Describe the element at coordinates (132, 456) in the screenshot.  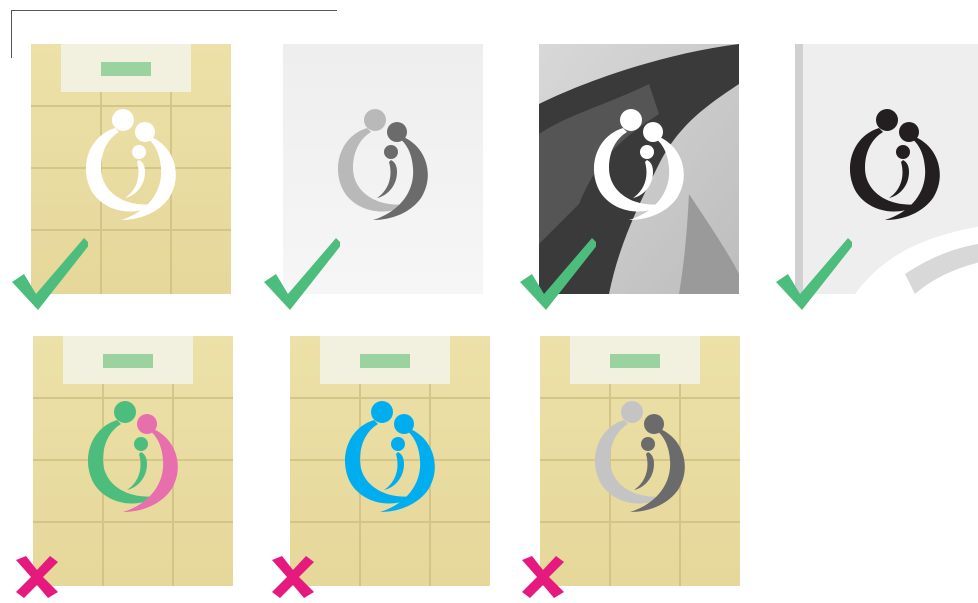
I see `green-pink-logo` at that location.